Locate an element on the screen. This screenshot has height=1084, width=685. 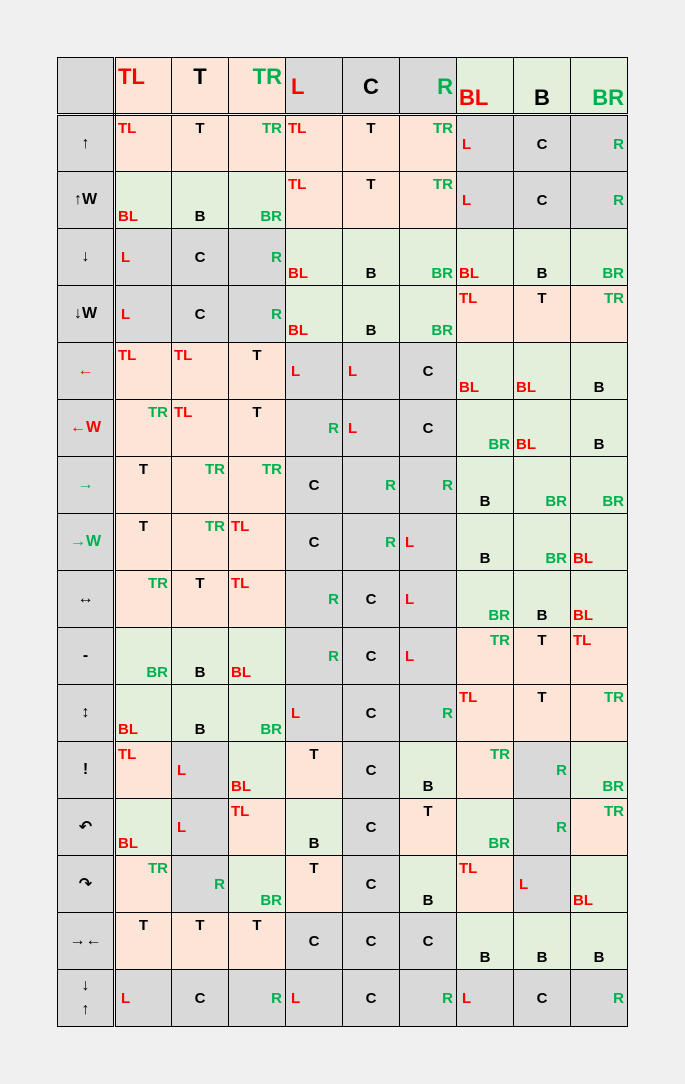
table-row: ↶ BL L TL B C T BR R TR is located at coordinates (342, 827).